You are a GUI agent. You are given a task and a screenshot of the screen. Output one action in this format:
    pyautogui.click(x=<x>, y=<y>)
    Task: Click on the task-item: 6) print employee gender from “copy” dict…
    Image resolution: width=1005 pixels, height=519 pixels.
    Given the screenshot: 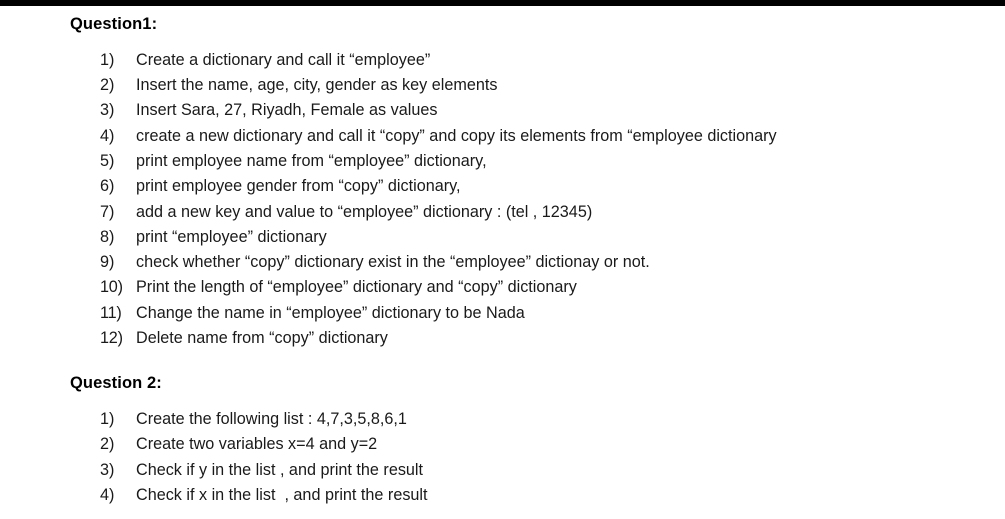 What is the action you would take?
    pyautogui.click(x=527, y=186)
    